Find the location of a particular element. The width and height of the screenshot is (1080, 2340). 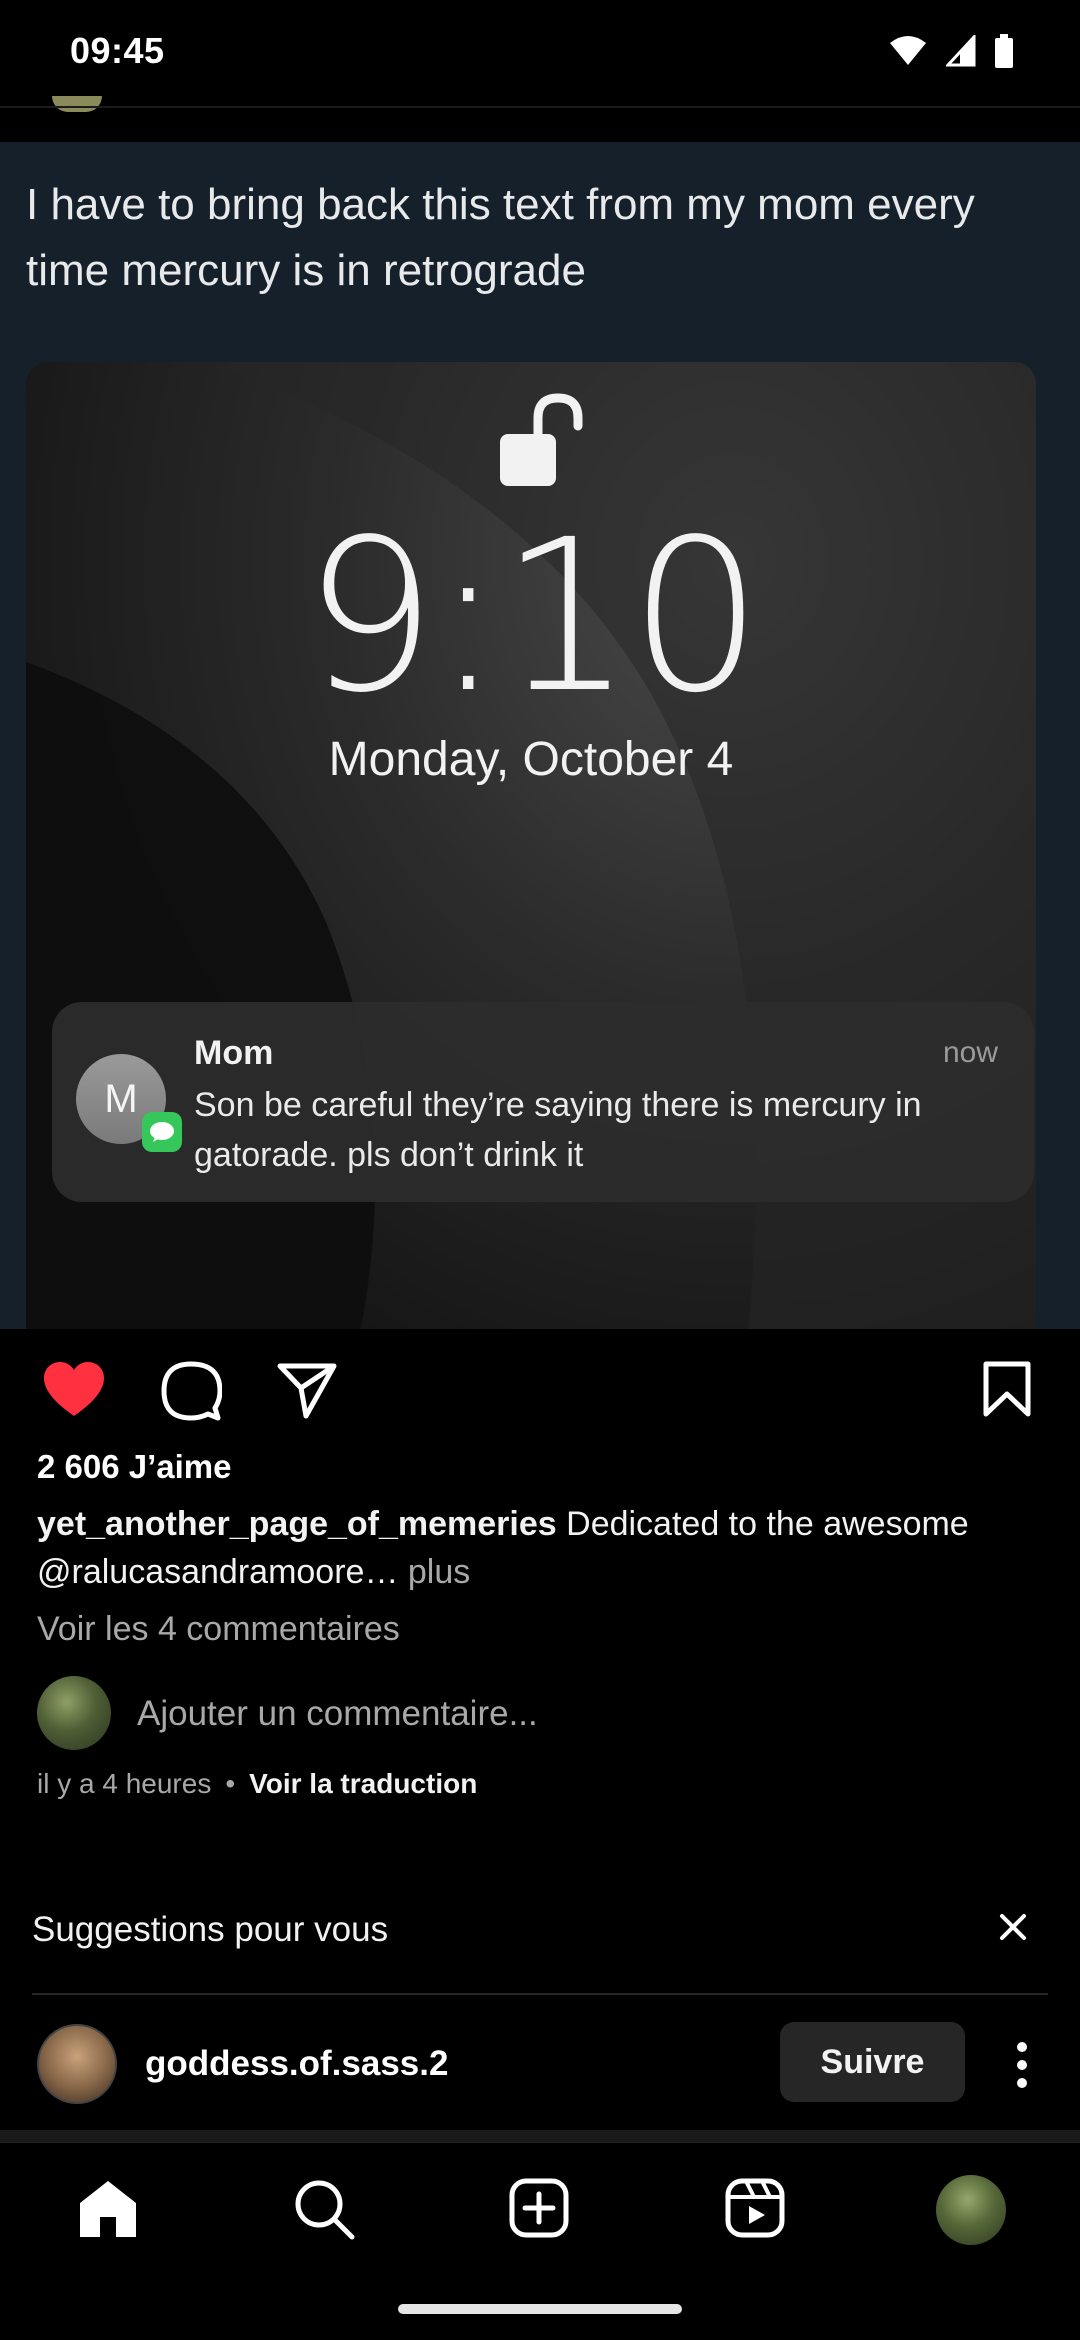

post-actions is located at coordinates (540, 1390).